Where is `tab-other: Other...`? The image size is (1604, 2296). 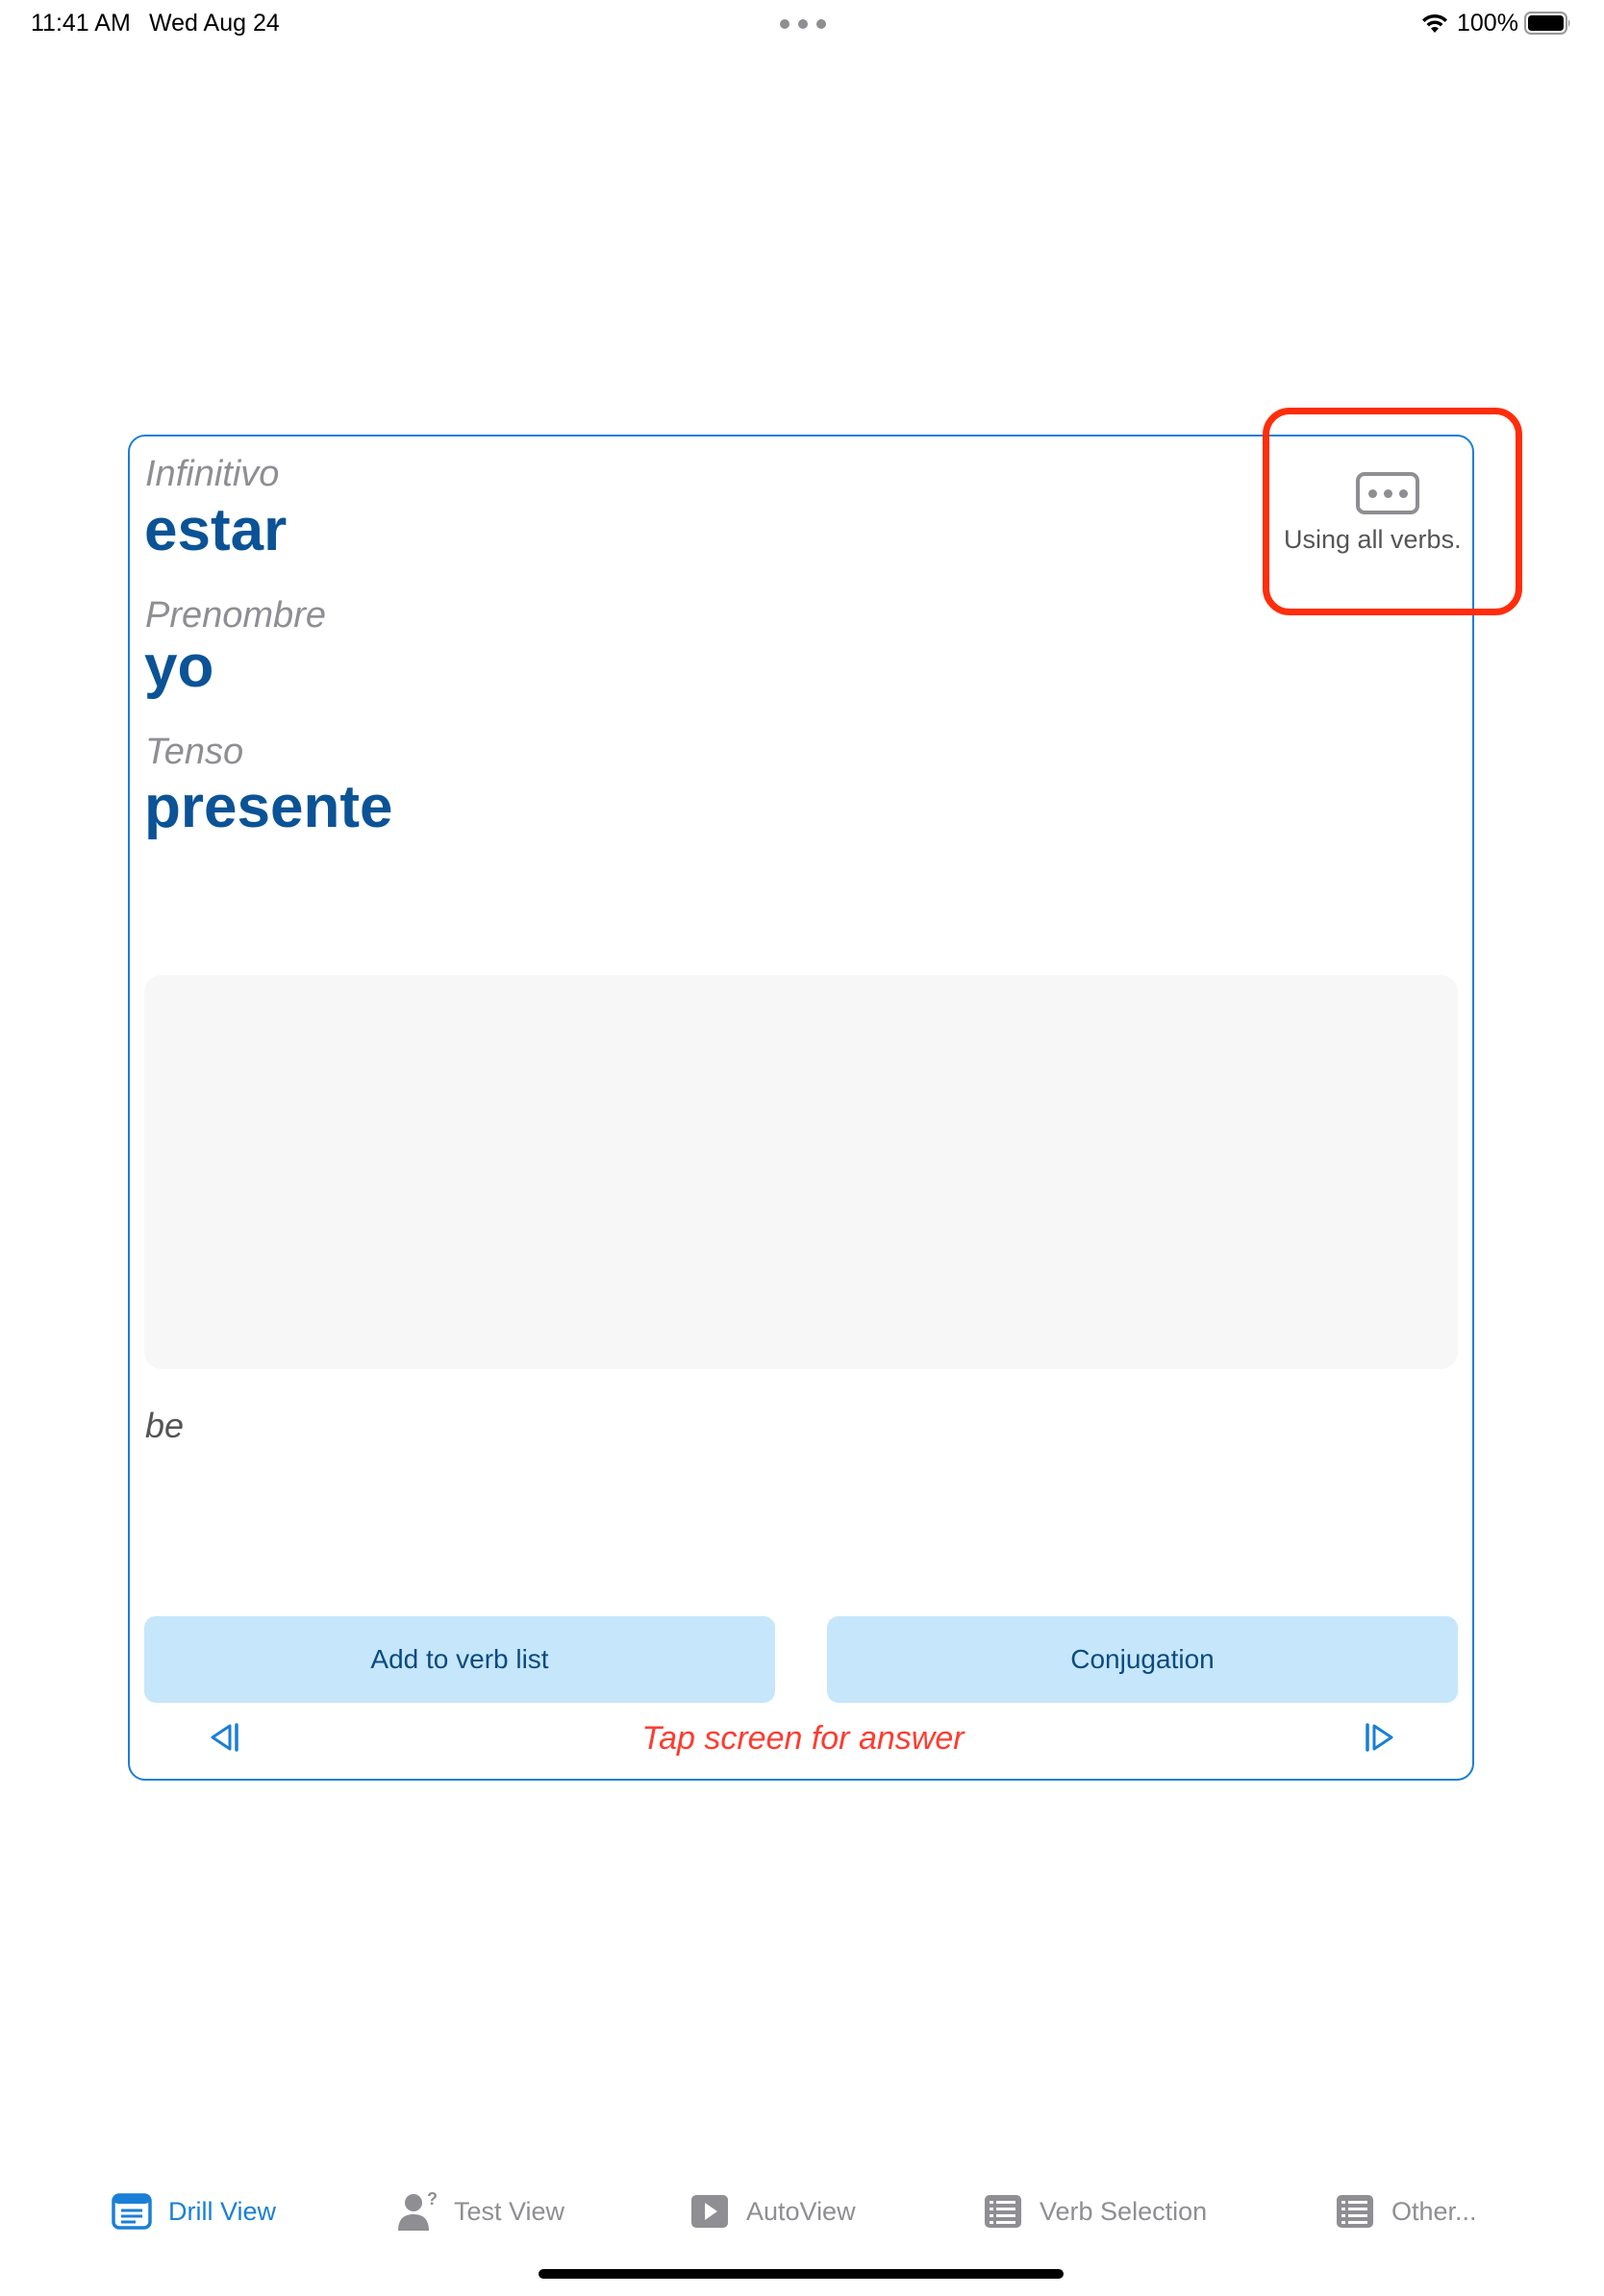 tab-other: Other... is located at coordinates (1405, 2211).